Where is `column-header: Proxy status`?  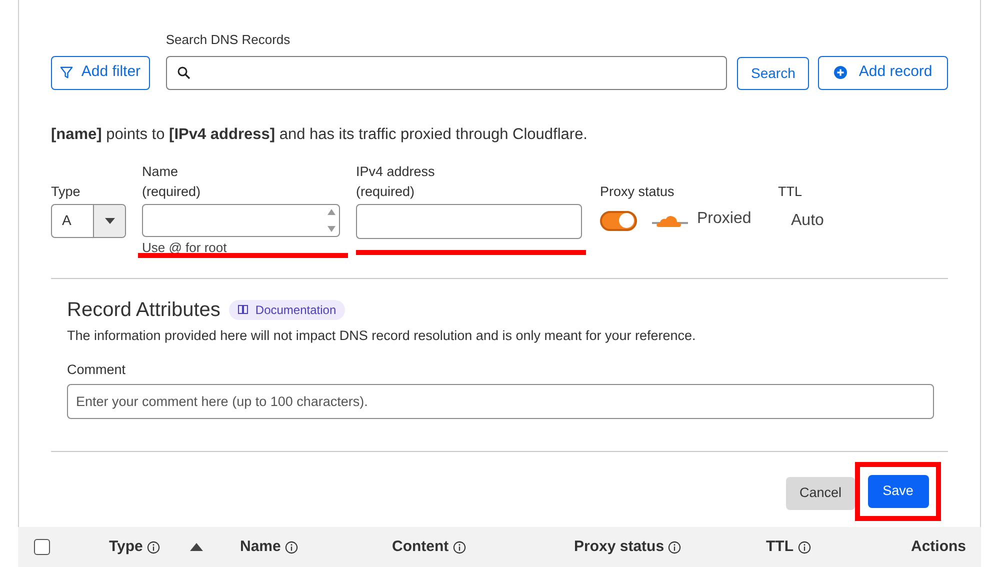 column-header: Proxy status is located at coordinates (619, 547).